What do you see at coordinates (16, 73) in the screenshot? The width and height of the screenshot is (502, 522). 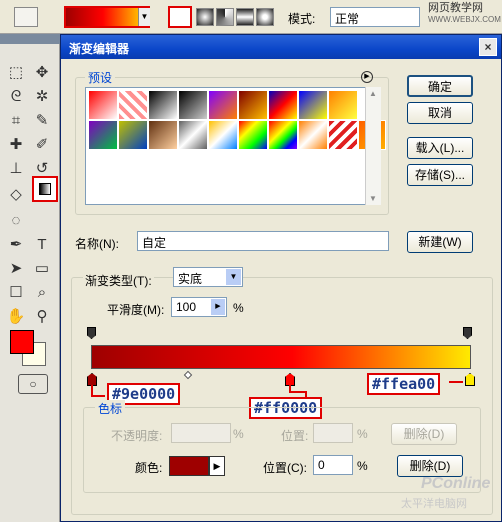 I see `marquee-tool-icon: ⬚` at bounding box center [16, 73].